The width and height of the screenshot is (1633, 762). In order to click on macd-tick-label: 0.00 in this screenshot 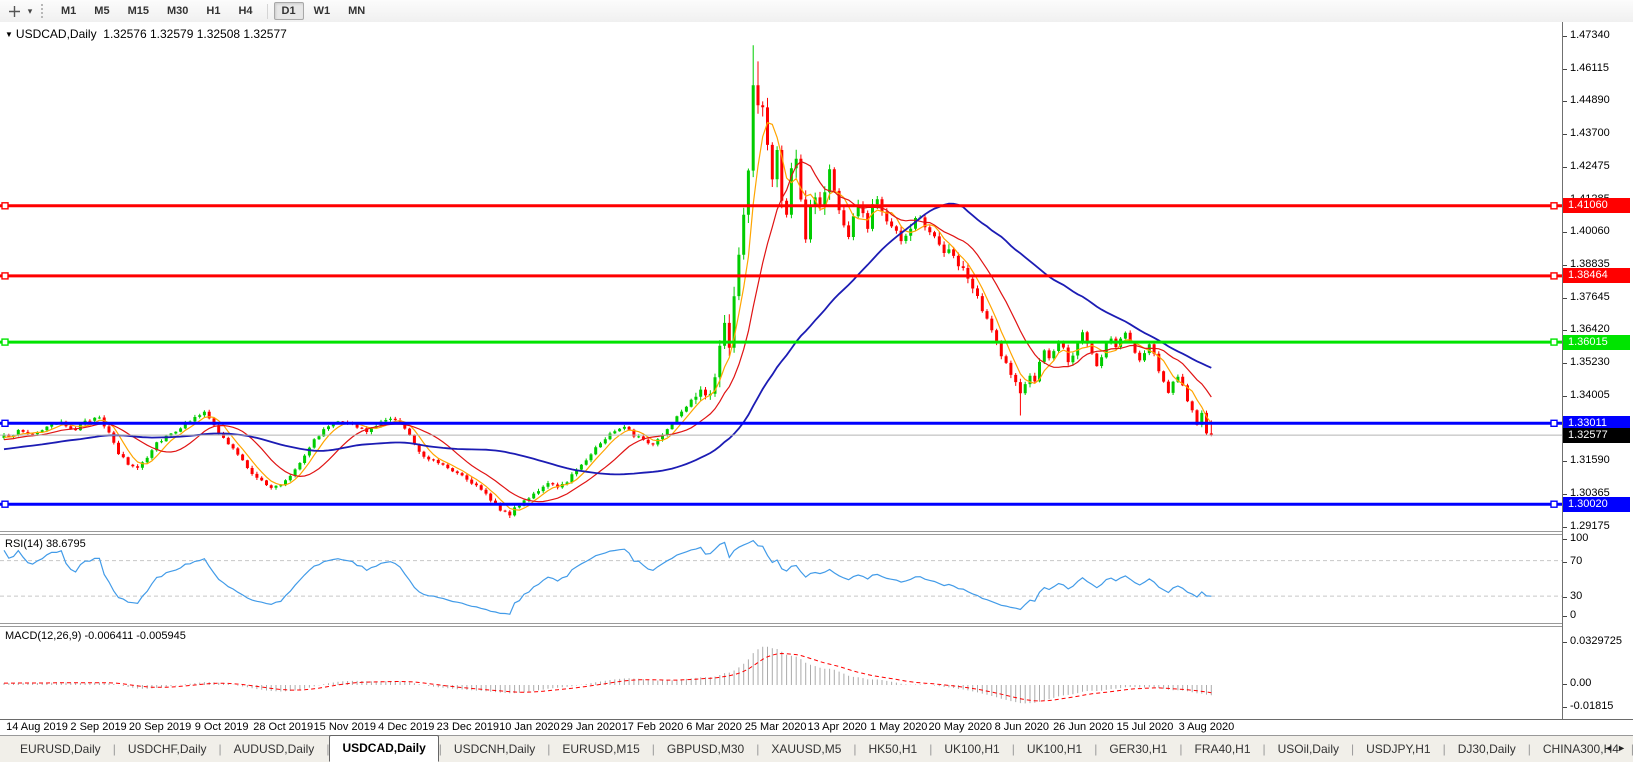, I will do `click(1581, 683)`.